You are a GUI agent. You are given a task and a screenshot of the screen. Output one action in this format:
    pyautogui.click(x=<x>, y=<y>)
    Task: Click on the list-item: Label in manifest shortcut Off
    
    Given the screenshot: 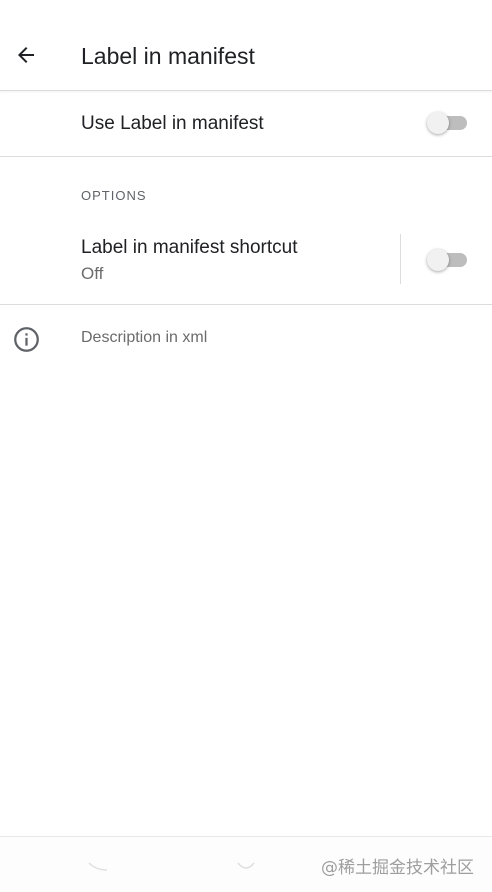 What is the action you would take?
    pyautogui.click(x=246, y=265)
    